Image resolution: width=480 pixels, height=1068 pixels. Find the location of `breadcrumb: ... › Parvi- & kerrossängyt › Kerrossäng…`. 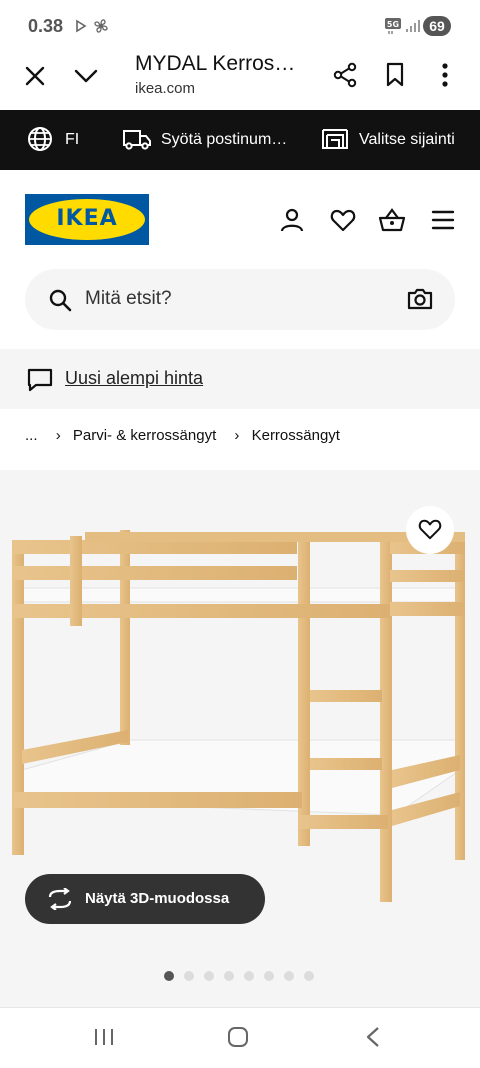

breadcrumb: ... › Parvi- & kerrossängyt › Kerrossäng… is located at coordinates (185, 435).